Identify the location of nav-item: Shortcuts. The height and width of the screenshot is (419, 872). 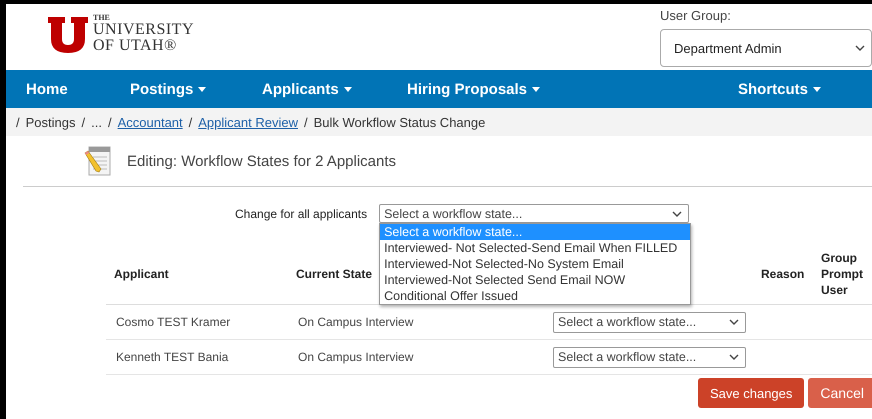
(780, 89).